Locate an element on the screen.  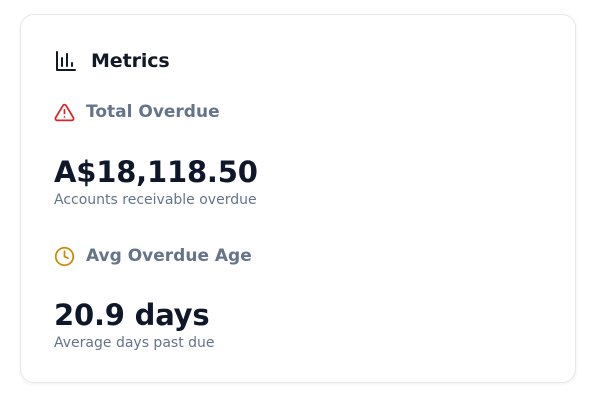
metric-header: Total Overdue is located at coordinates (137, 112).